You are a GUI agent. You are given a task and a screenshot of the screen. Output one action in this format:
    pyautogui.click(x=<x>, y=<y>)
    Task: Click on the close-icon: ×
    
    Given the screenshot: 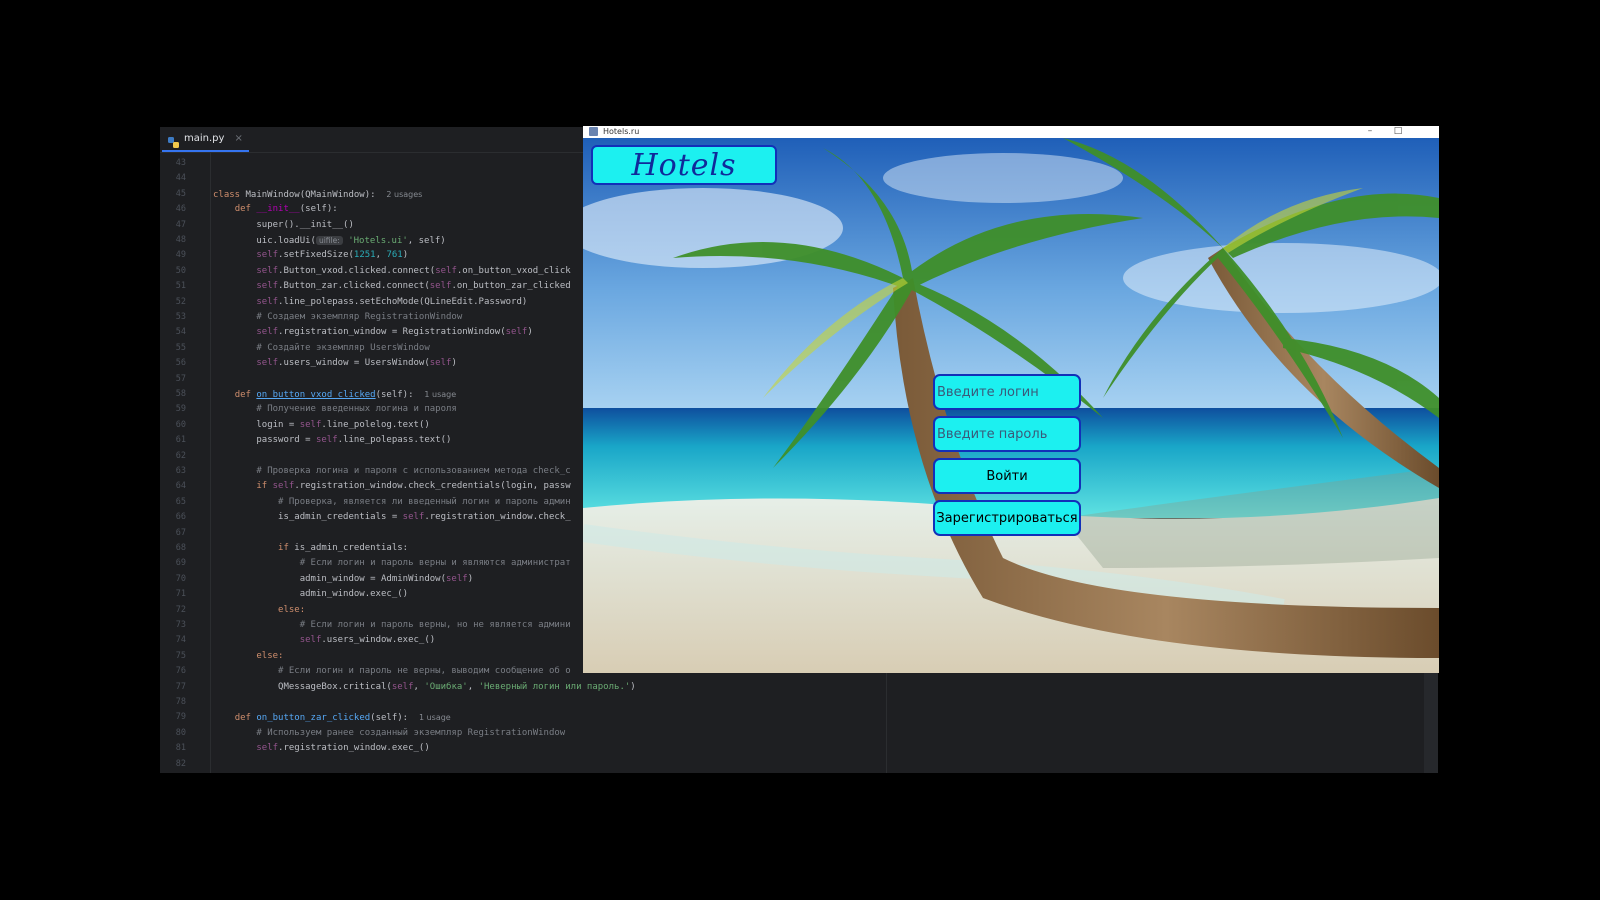 What is the action you would take?
    pyautogui.click(x=238, y=138)
    